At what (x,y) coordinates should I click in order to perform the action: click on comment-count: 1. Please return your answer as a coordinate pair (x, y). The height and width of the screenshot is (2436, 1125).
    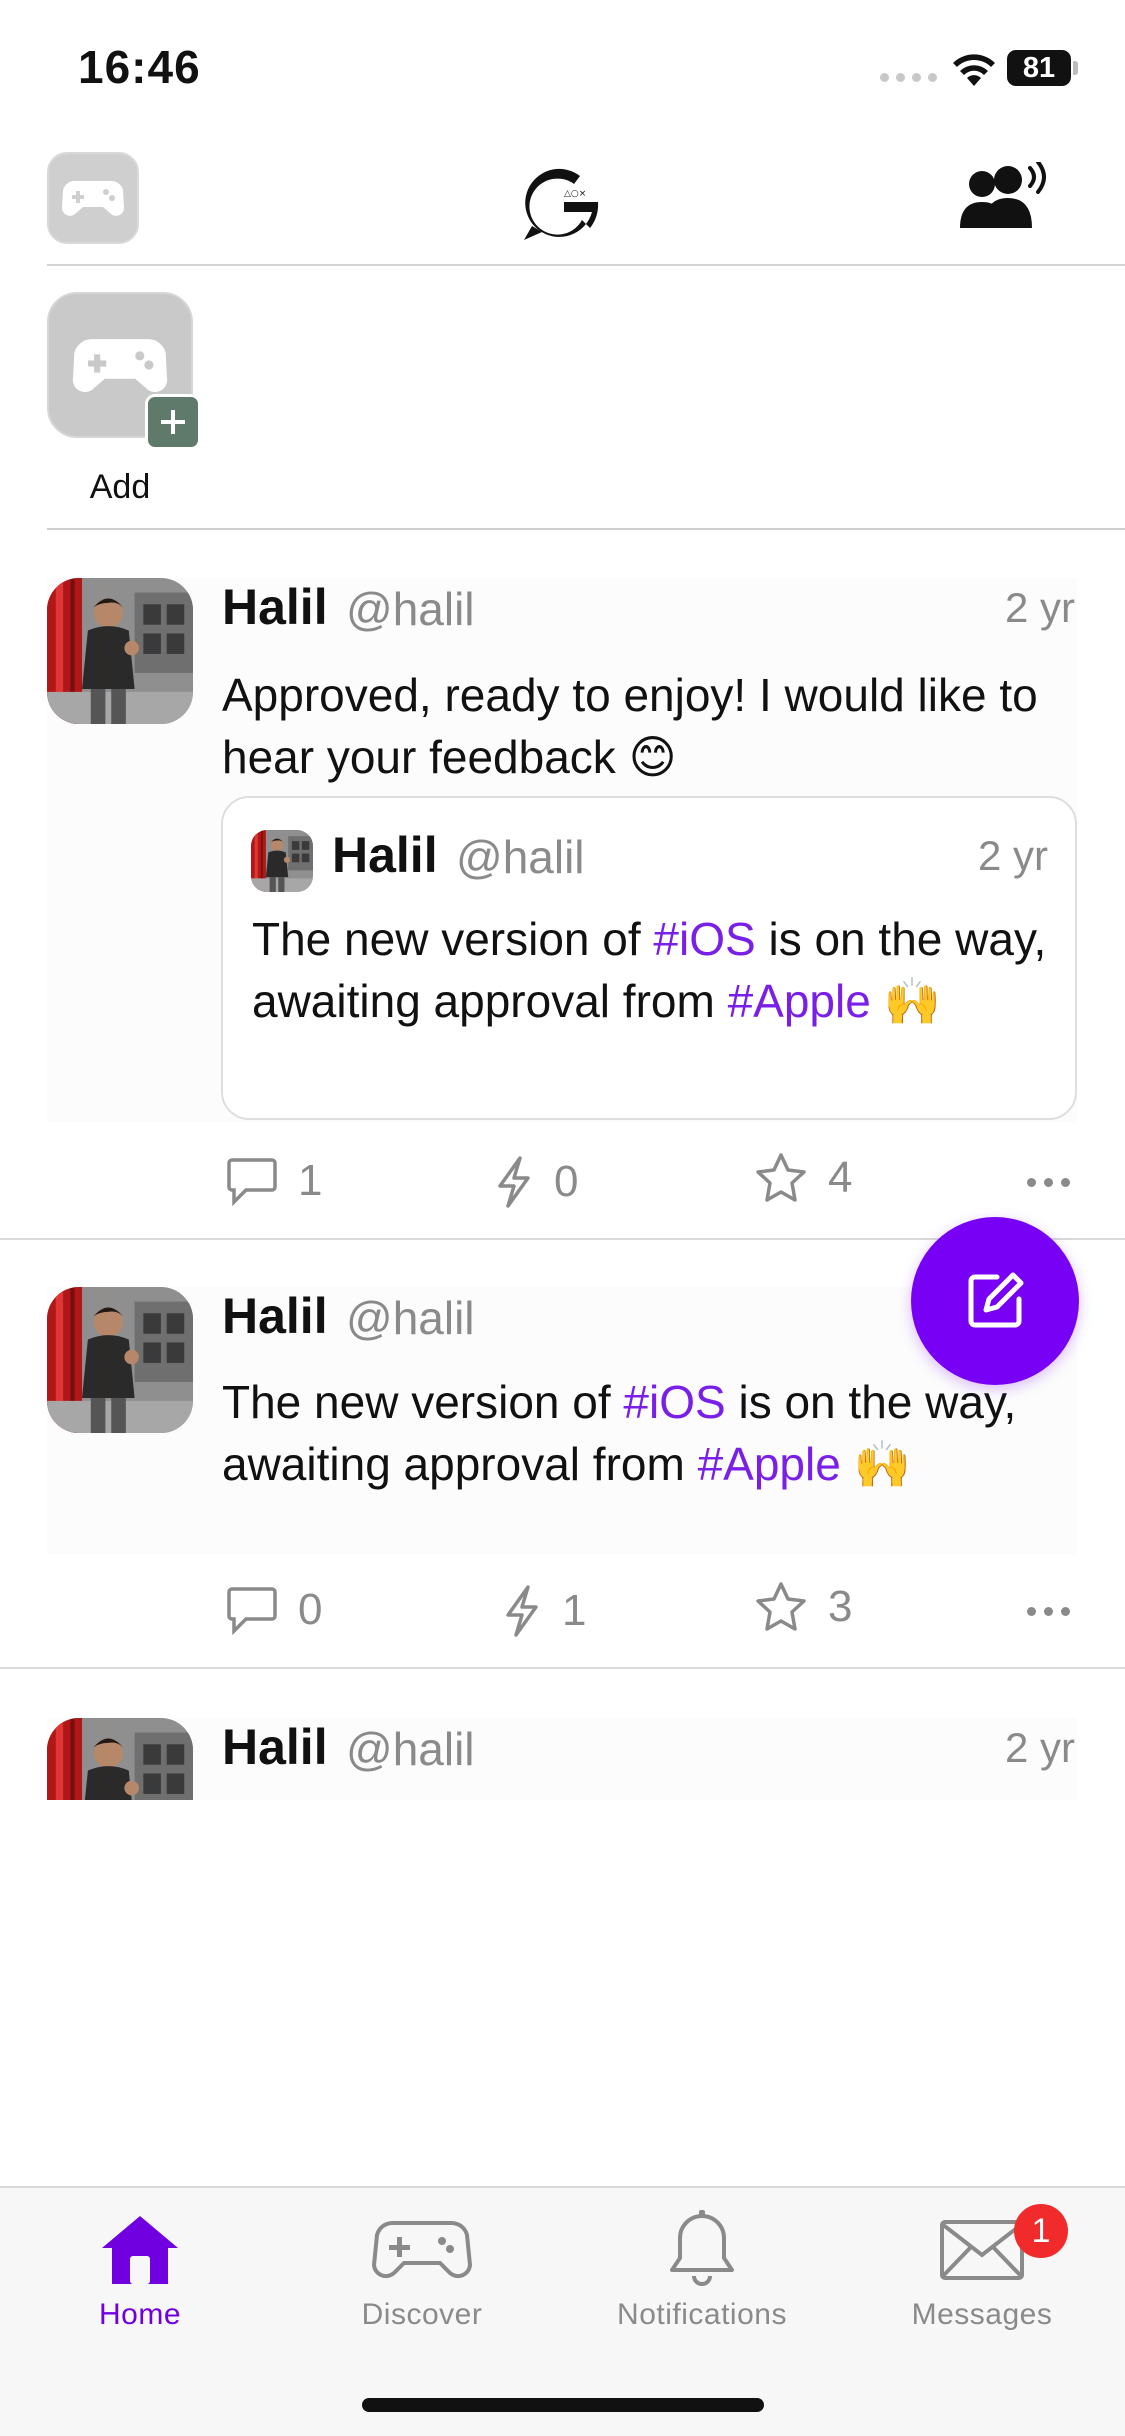
    Looking at the image, I should click on (310, 1180).